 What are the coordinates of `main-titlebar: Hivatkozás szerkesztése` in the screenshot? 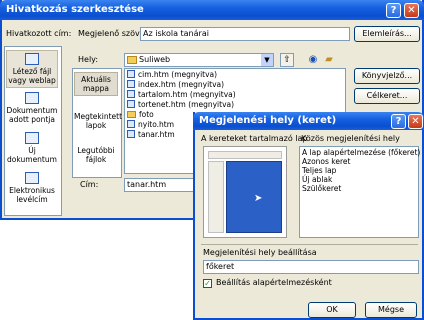 It's located at (212, 10).